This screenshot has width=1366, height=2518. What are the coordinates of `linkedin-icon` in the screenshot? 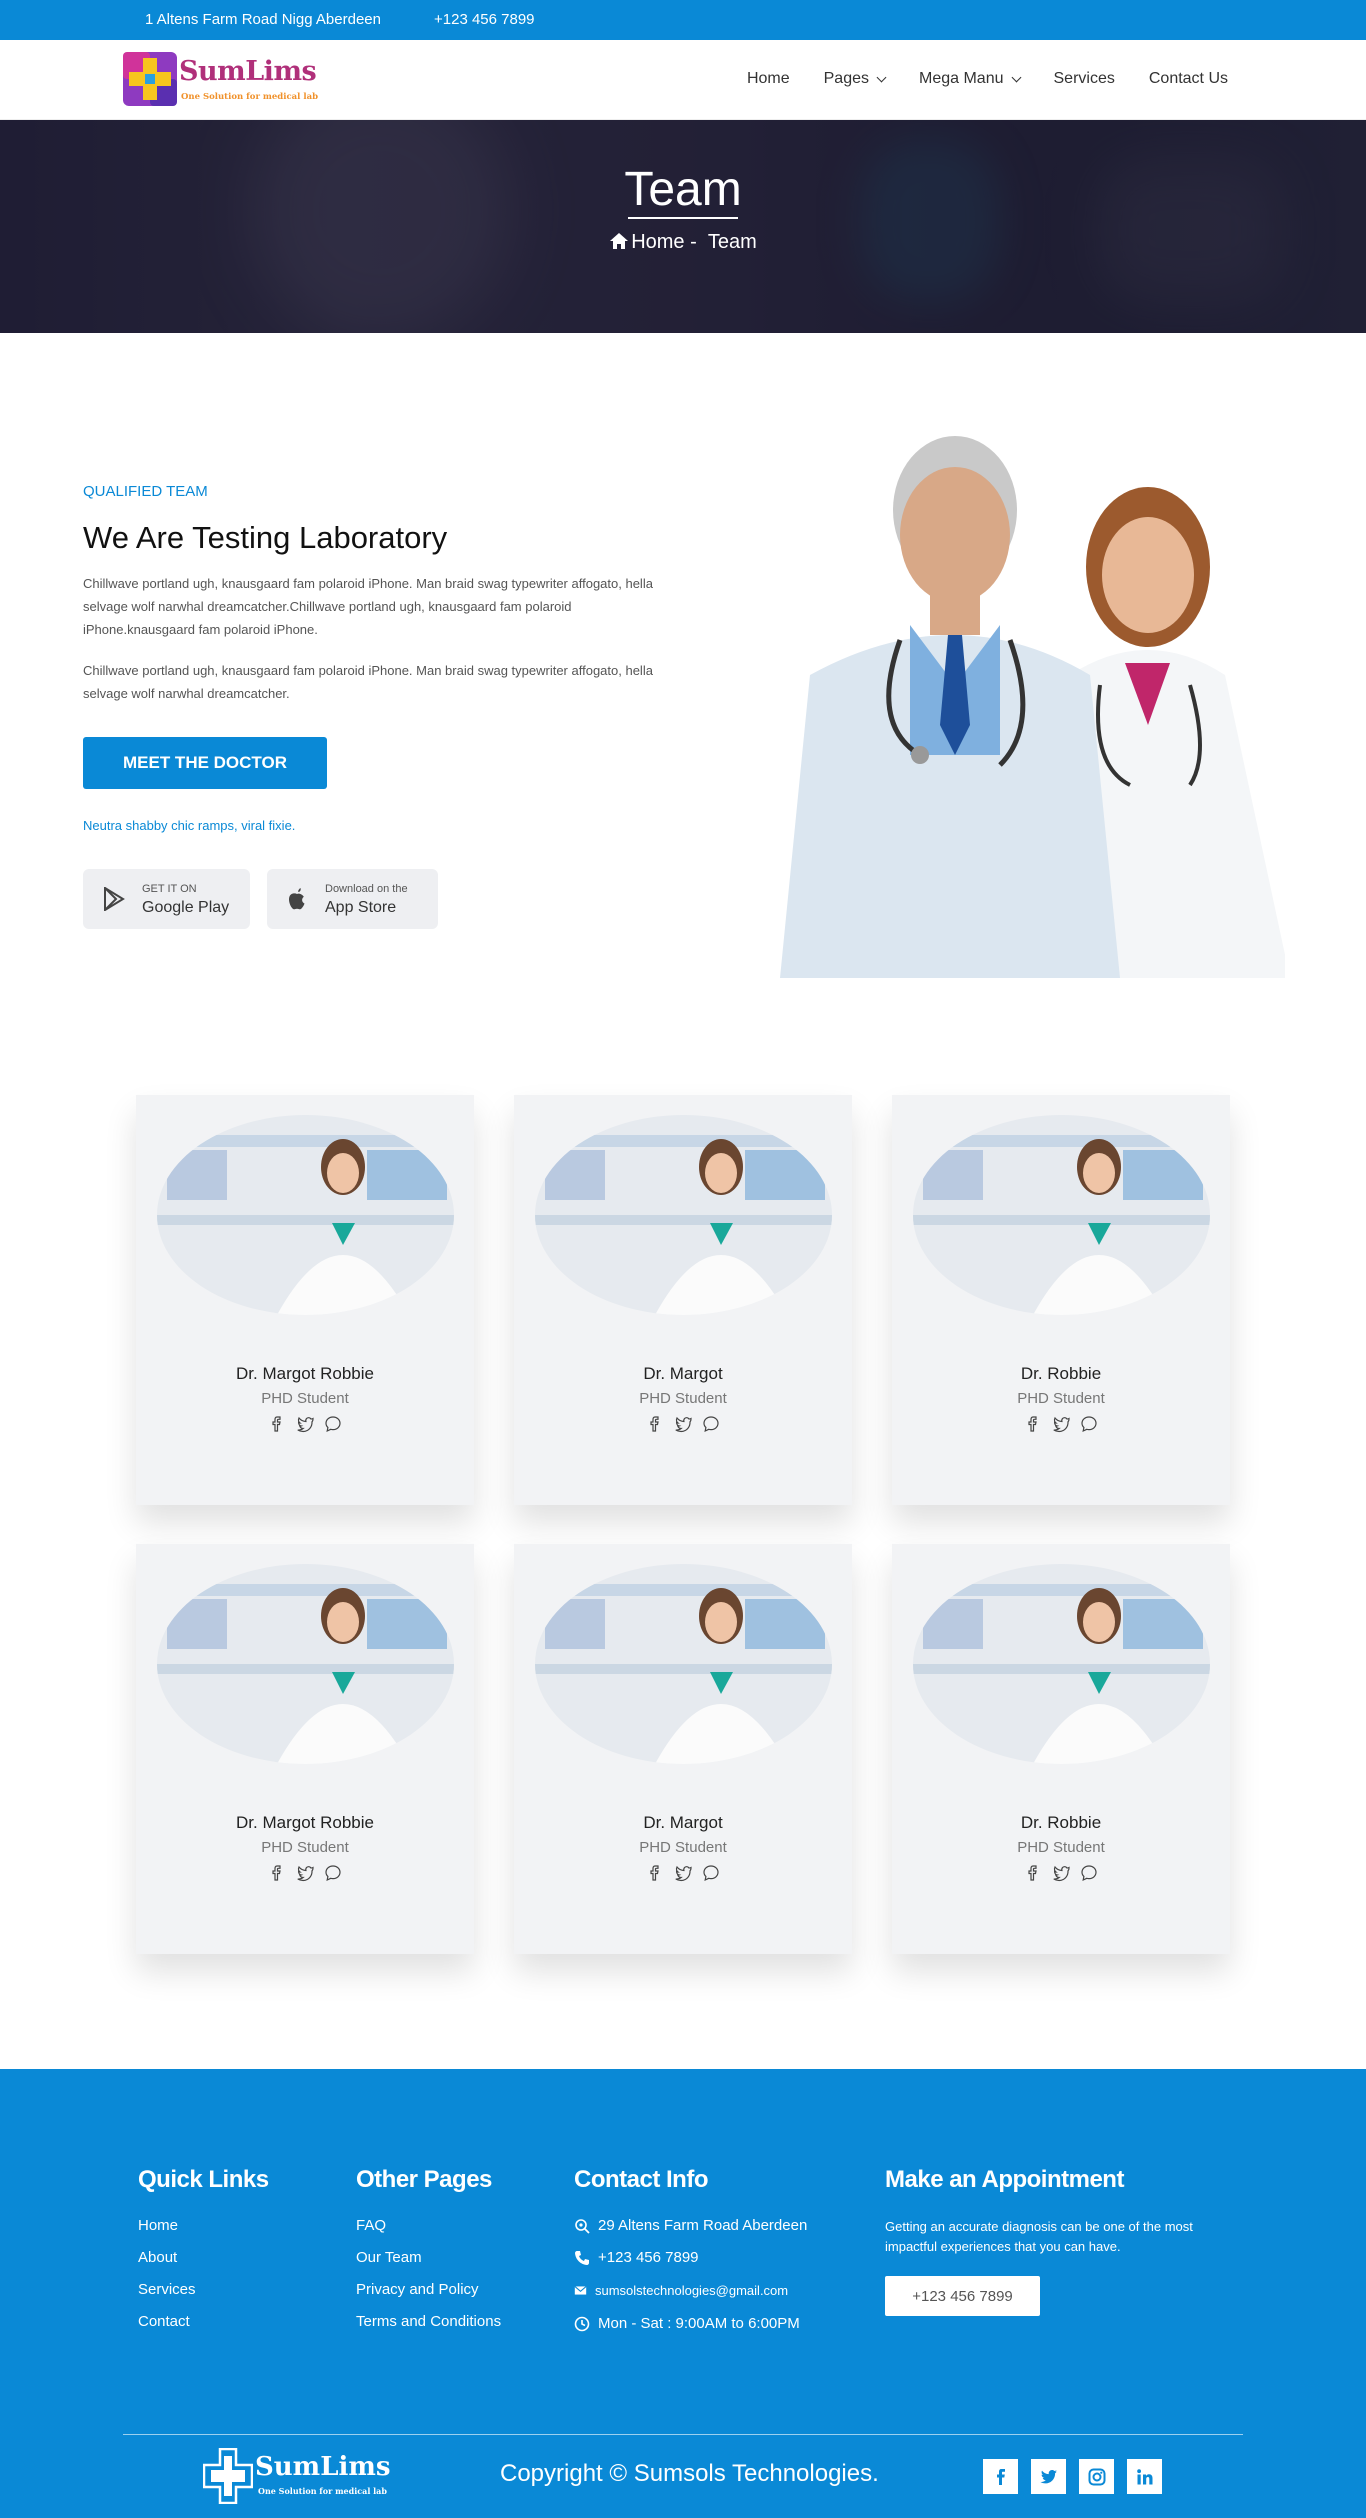 It's located at (1144, 2476).